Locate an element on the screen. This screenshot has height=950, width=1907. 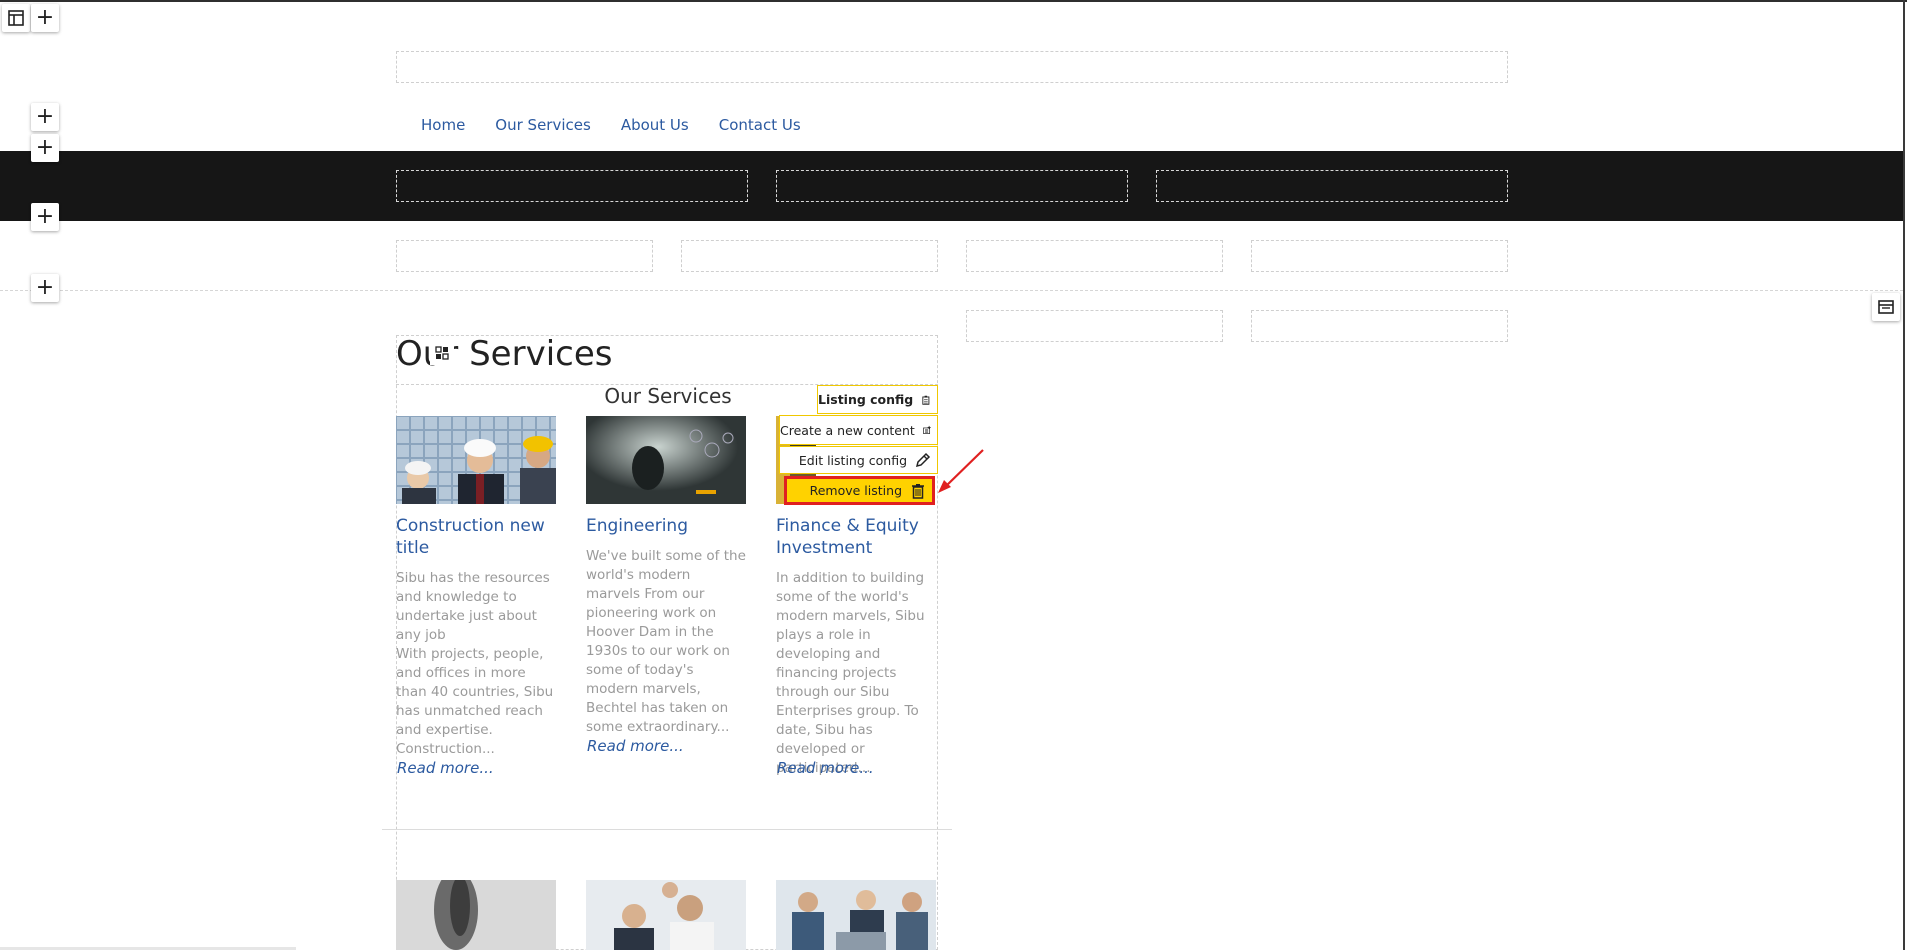
edit-listing-config-item: Edit listing config is located at coordinates (858, 460).